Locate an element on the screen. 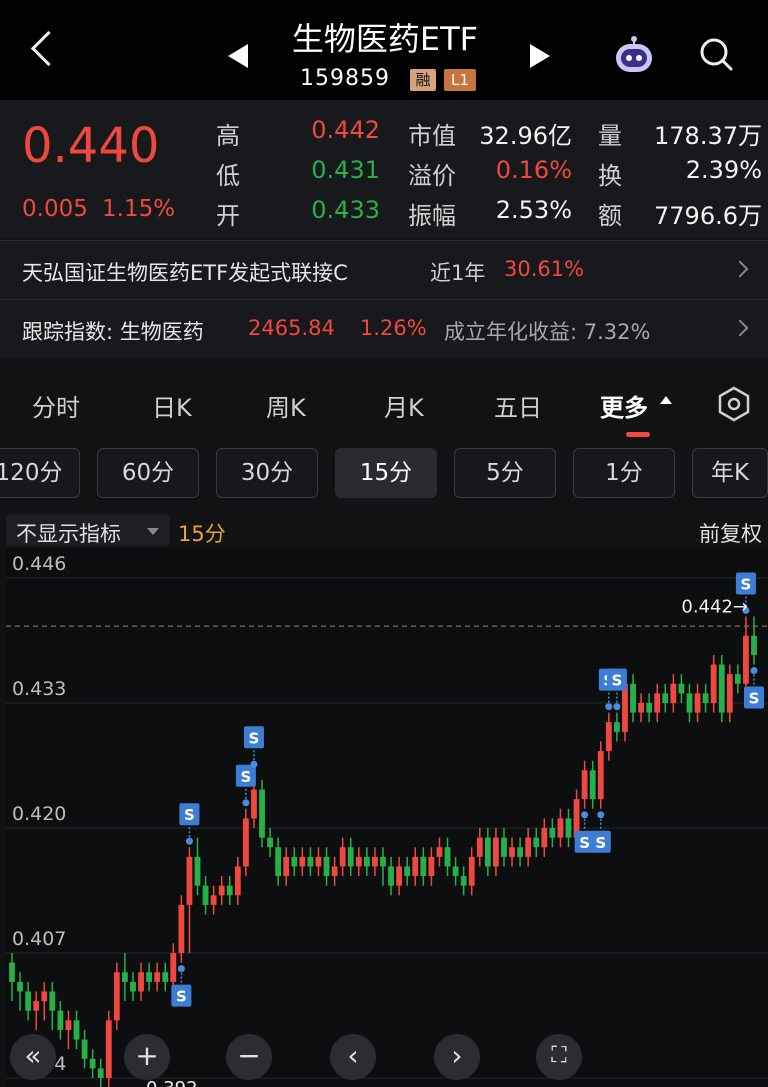 This screenshot has width=768, height=1087. zoom-in-button: + is located at coordinates (147, 1057).